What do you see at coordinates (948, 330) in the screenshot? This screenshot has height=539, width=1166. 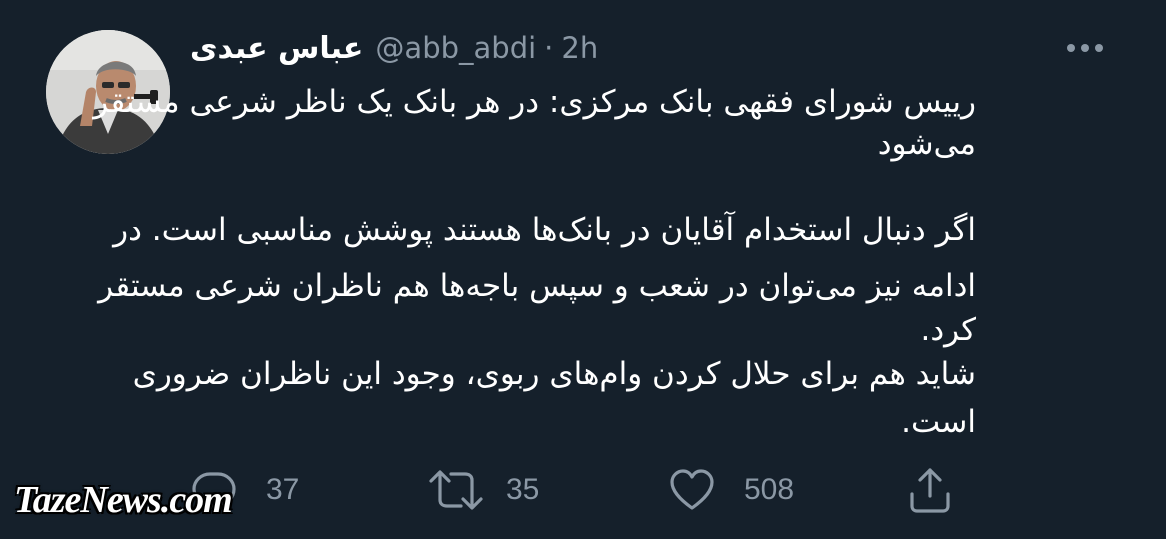 I see `tweet-line: کرد.` at bounding box center [948, 330].